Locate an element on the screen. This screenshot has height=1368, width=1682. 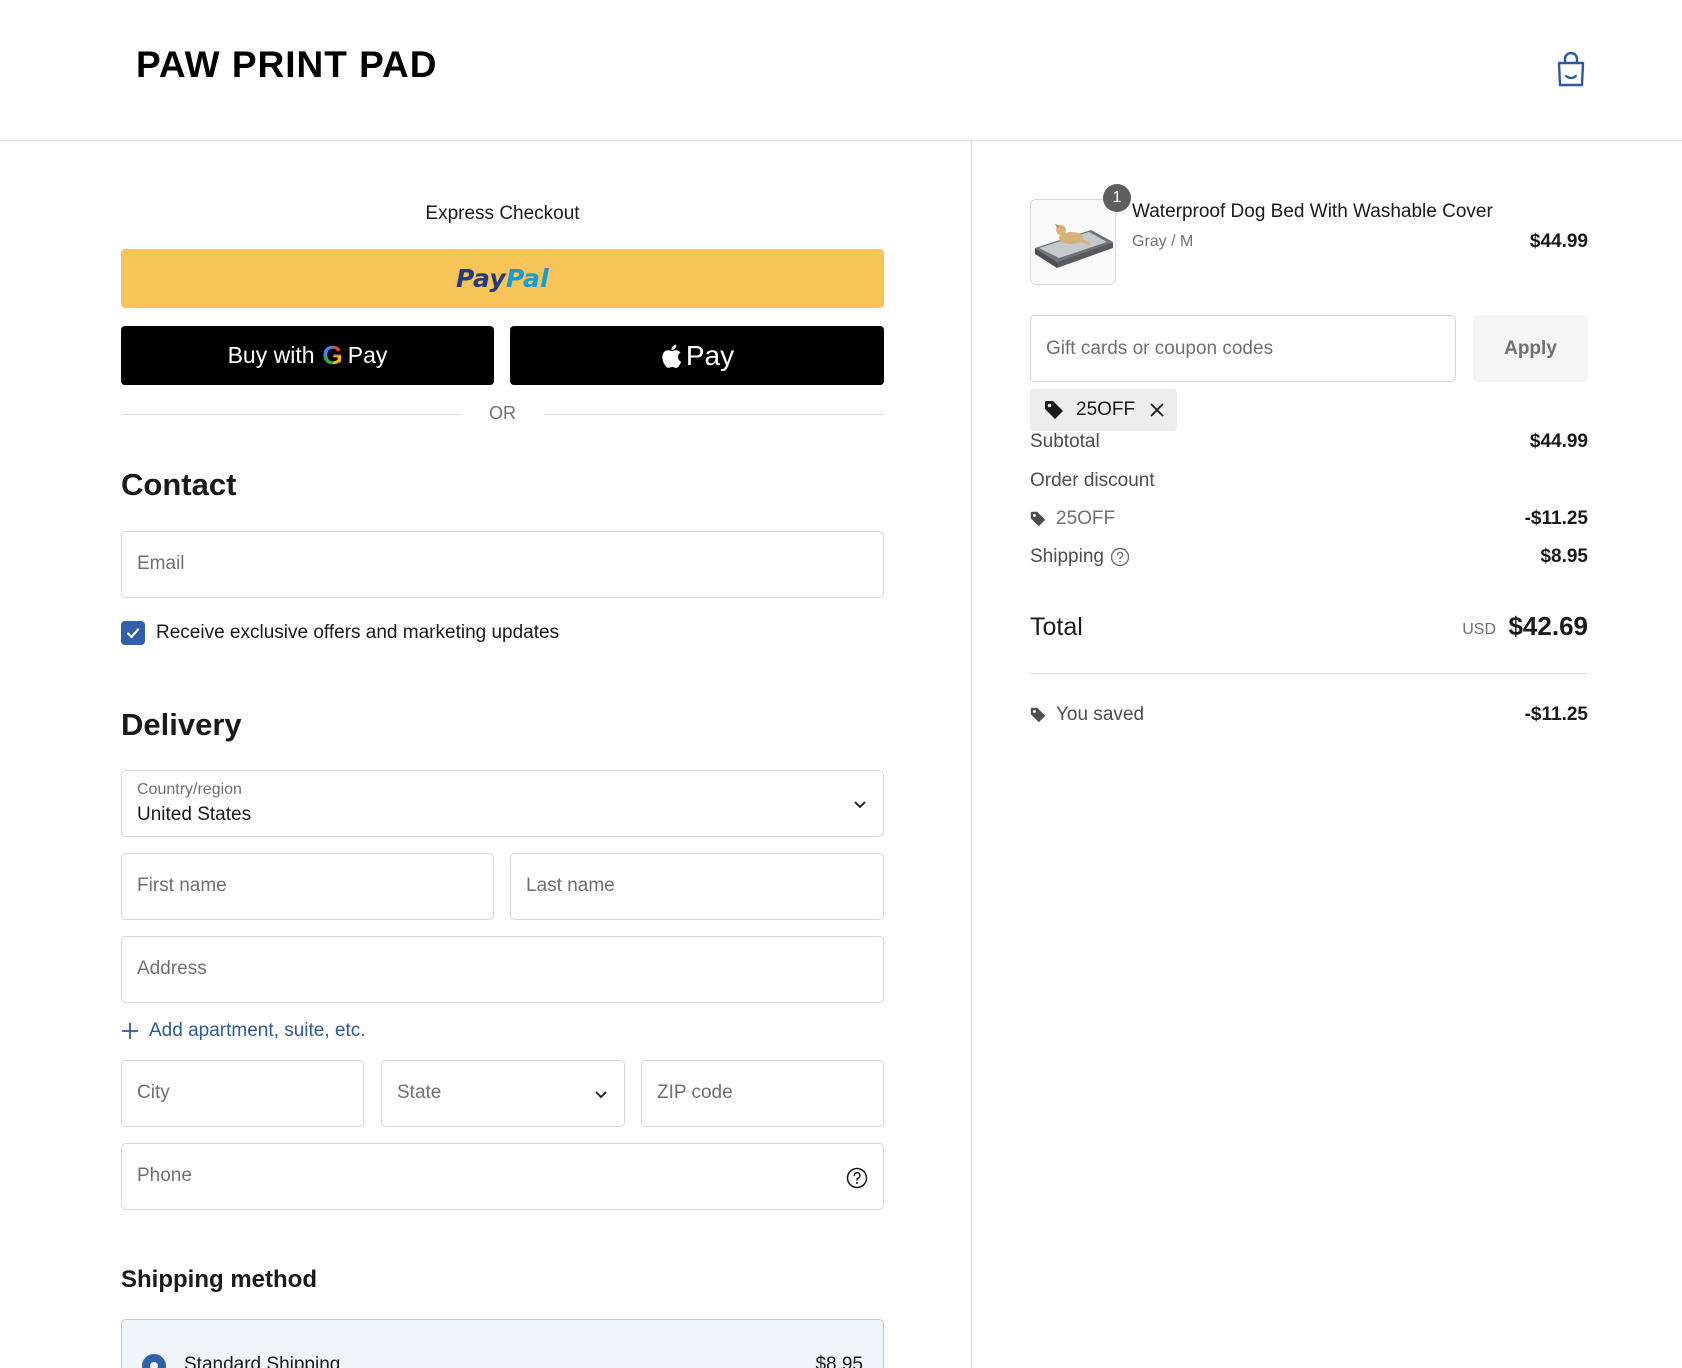
add-apartment-link: Add apartment, suite, etc. is located at coordinates (243, 1031).